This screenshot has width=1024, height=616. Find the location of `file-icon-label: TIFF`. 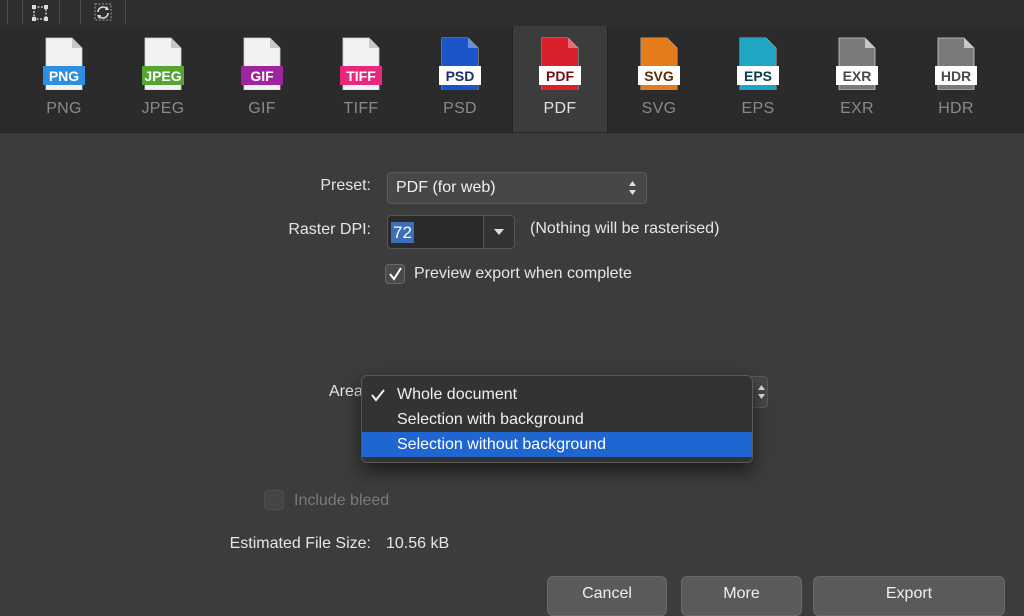

file-icon-label: TIFF is located at coordinates (361, 76).